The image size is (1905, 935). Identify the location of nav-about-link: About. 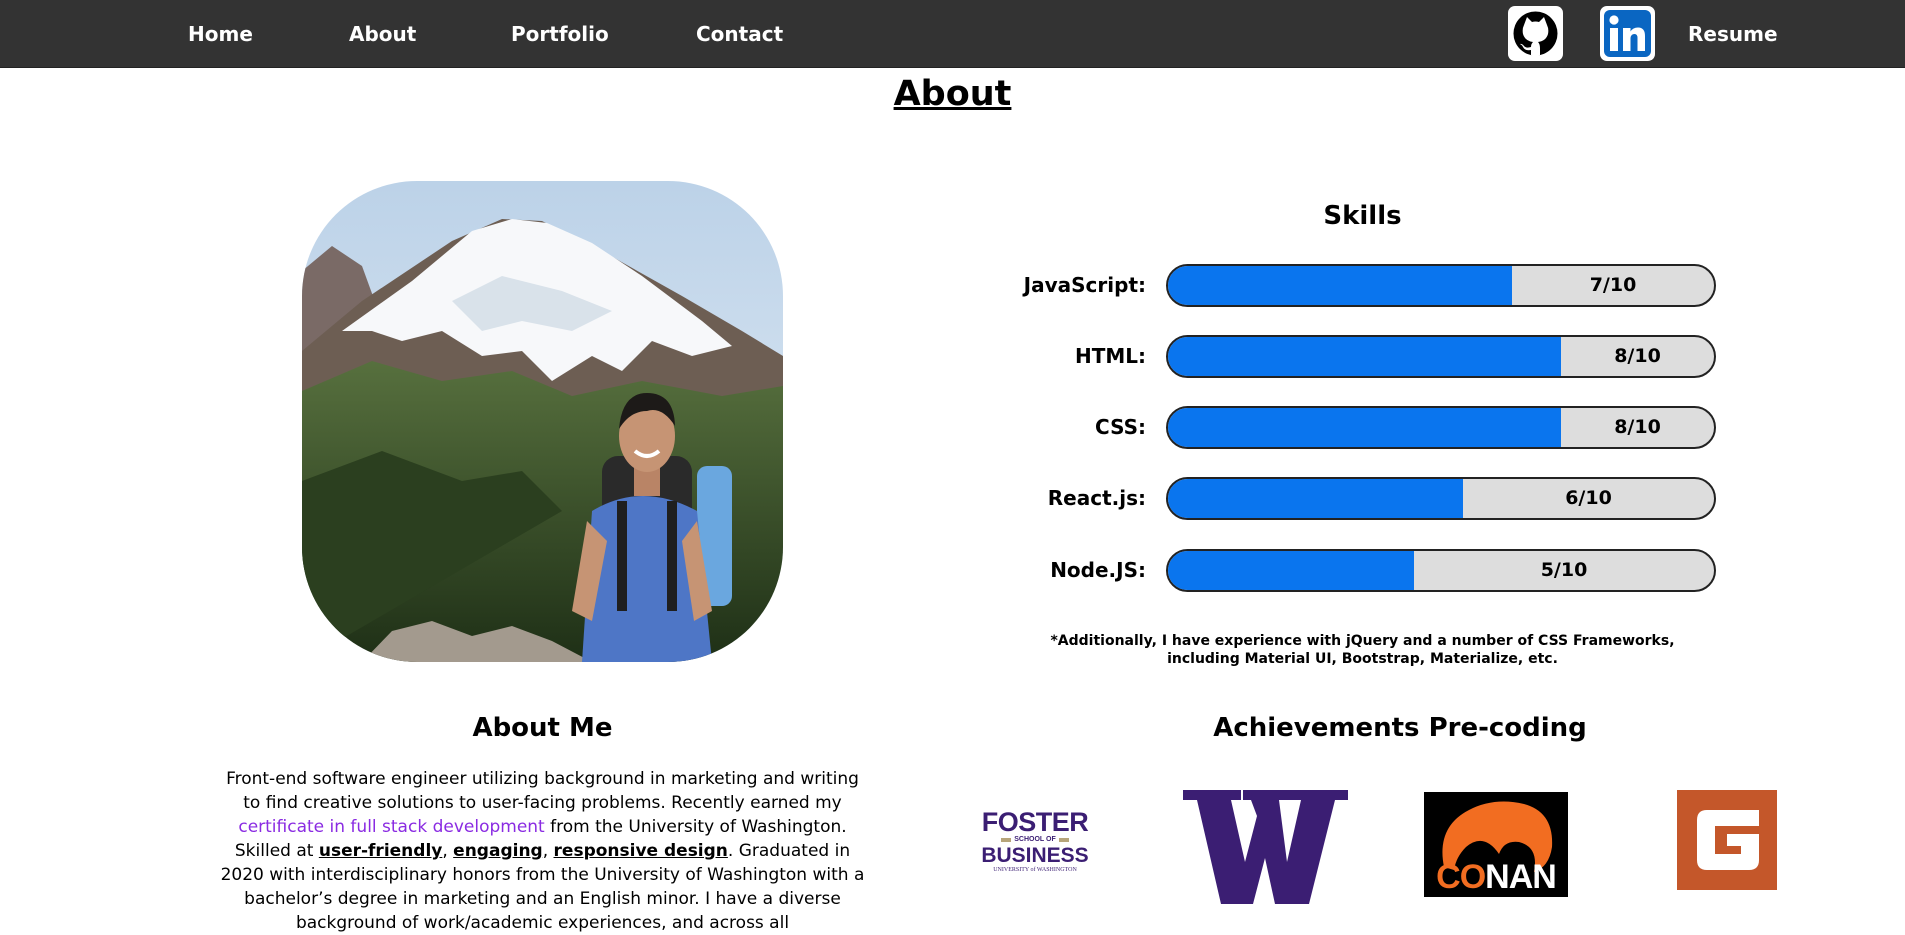
(382, 34).